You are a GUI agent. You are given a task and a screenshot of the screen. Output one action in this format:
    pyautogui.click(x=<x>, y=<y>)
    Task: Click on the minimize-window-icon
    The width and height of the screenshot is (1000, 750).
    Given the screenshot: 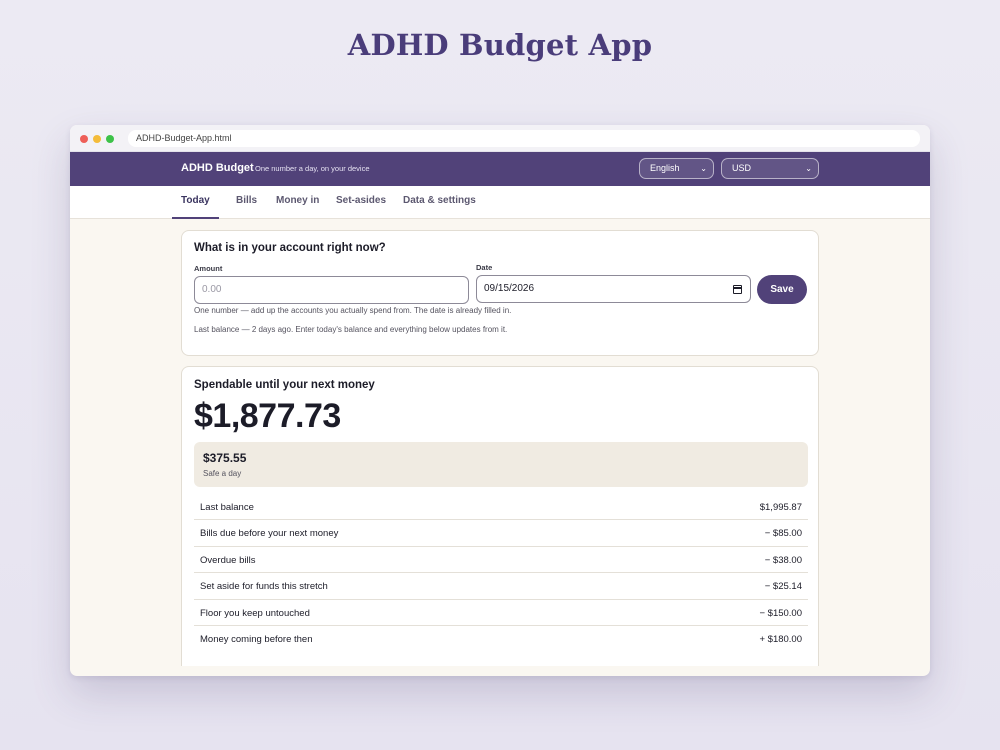 What is the action you would take?
    pyautogui.click(x=97, y=139)
    